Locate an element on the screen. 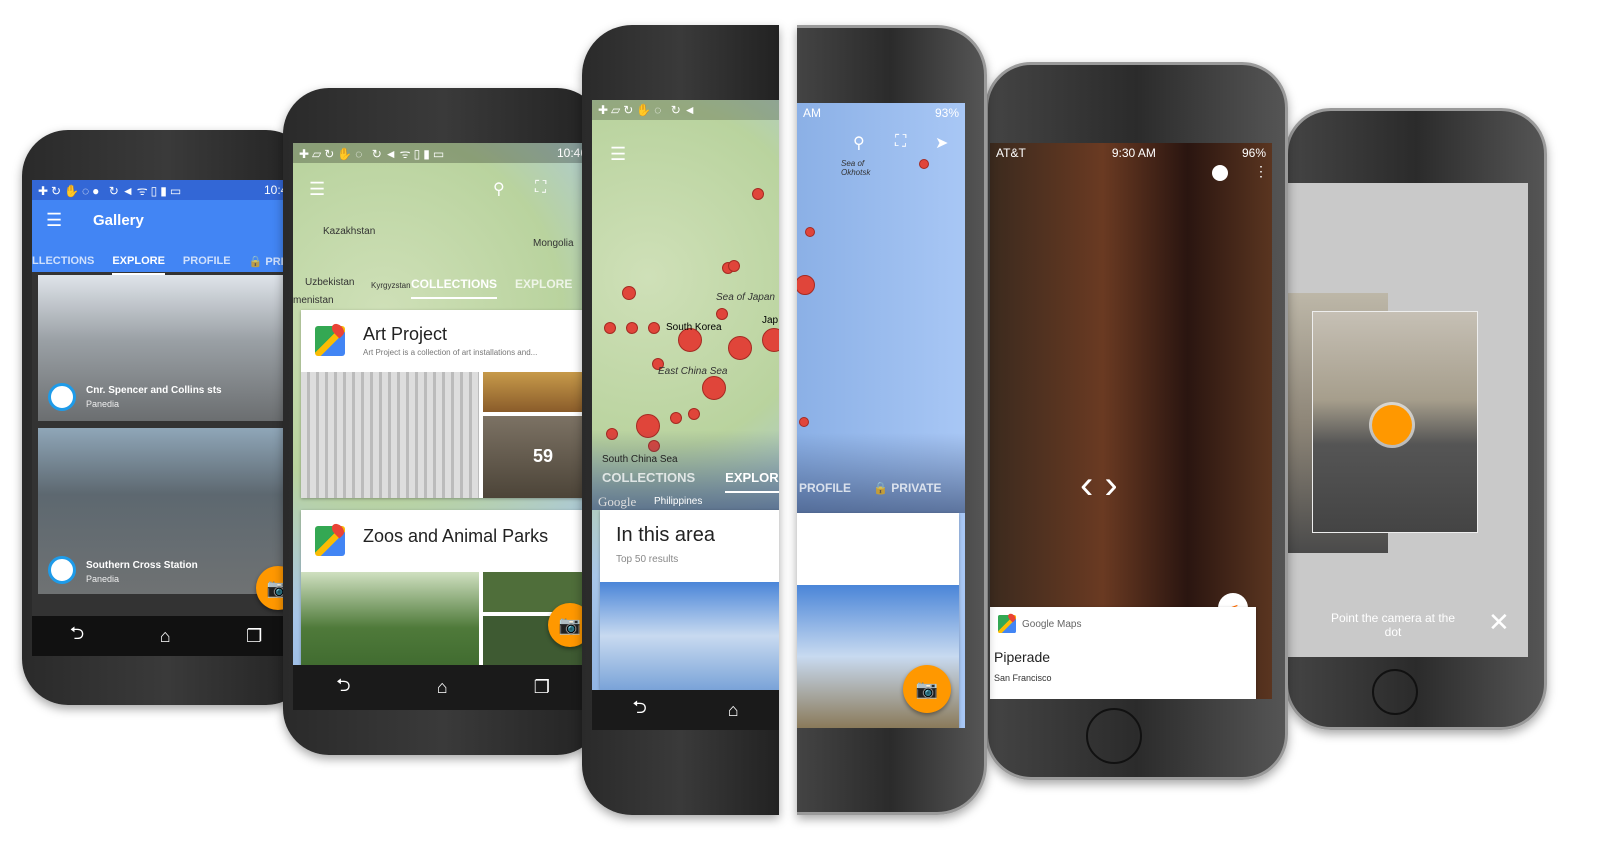  place-card: Google Maps Piperade San Francisco is located at coordinates (1123, 653).